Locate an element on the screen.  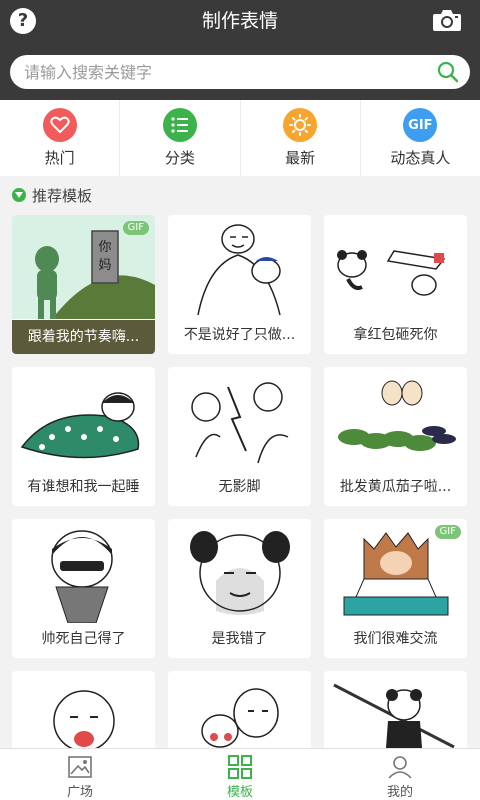
category-hot: 热门 is located at coordinates (60, 138).